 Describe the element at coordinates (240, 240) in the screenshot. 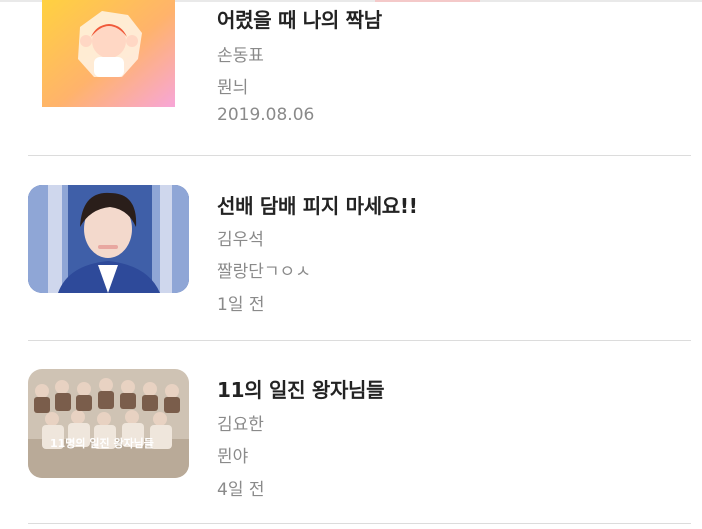

I see `story-author: 김우석` at that location.